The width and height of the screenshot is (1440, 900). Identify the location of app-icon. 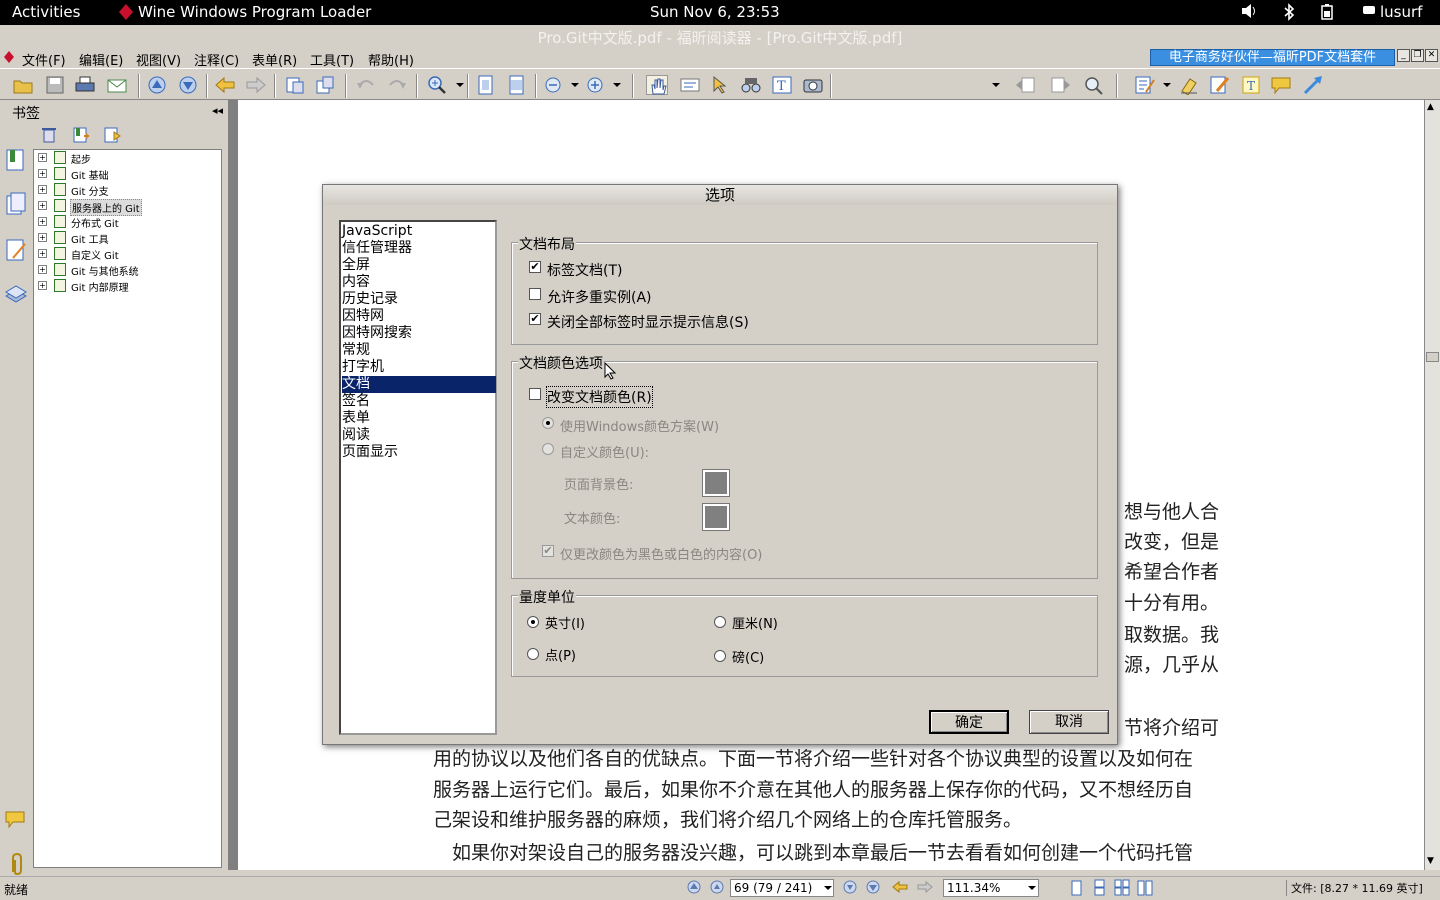
(9, 59).